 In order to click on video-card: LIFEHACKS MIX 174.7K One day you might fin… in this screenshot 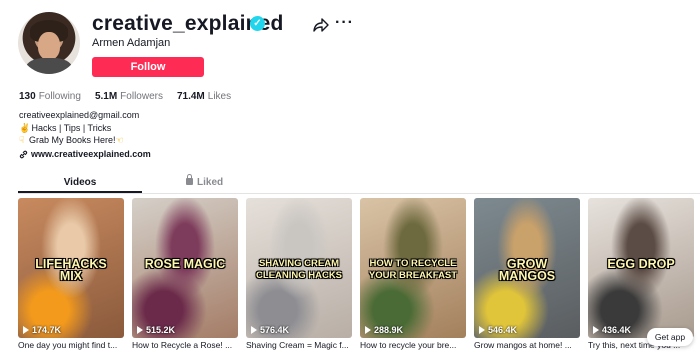, I will do `click(71, 274)`.